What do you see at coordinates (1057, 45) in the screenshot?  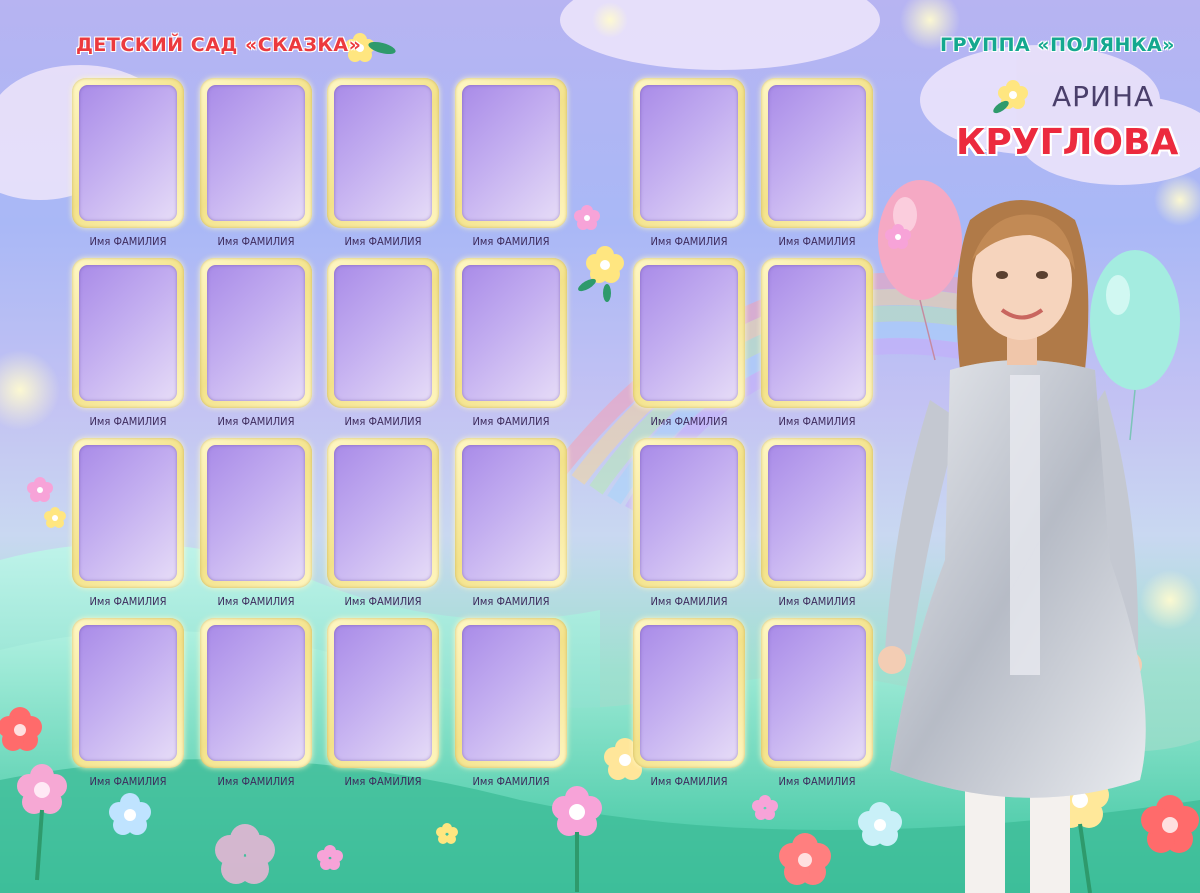 I see `group-title: ГРУППА «ПОЛЯНКА»` at bounding box center [1057, 45].